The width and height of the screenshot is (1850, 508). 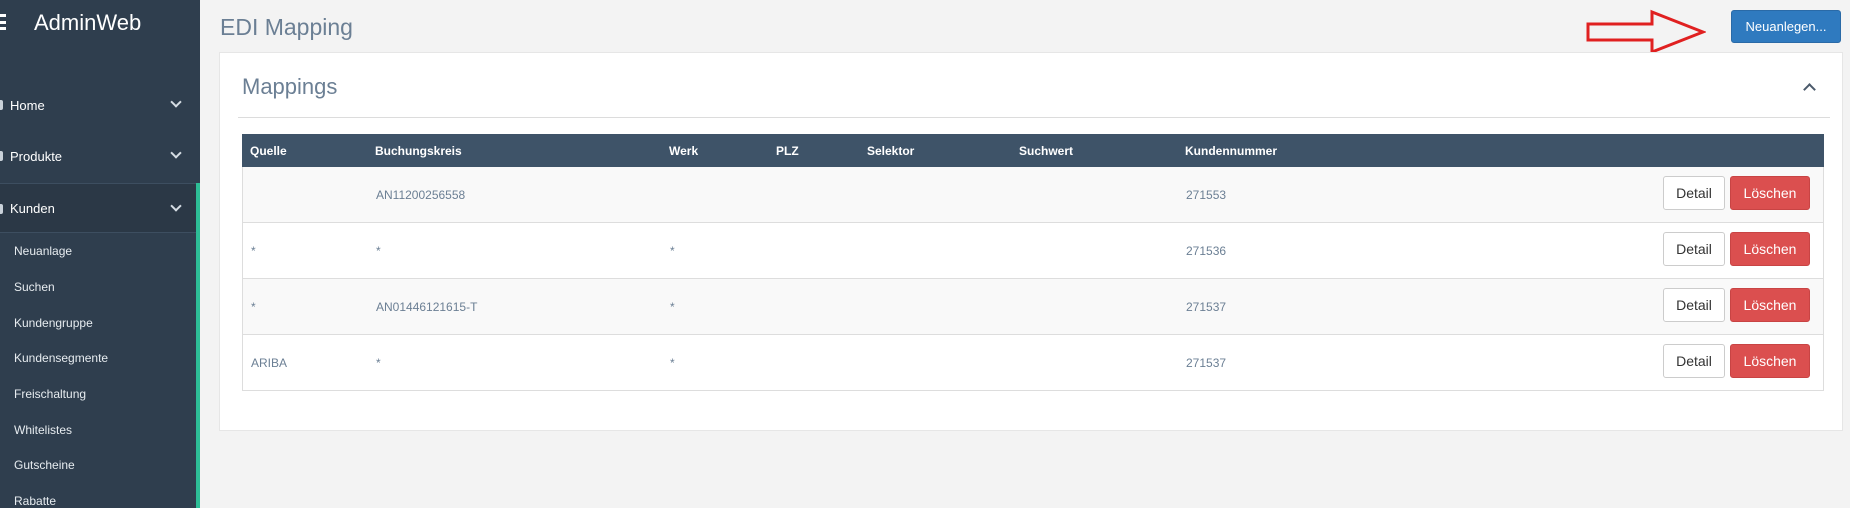 What do you see at coordinates (98, 105) in the screenshot?
I see `sidebar-item-home: Home` at bounding box center [98, 105].